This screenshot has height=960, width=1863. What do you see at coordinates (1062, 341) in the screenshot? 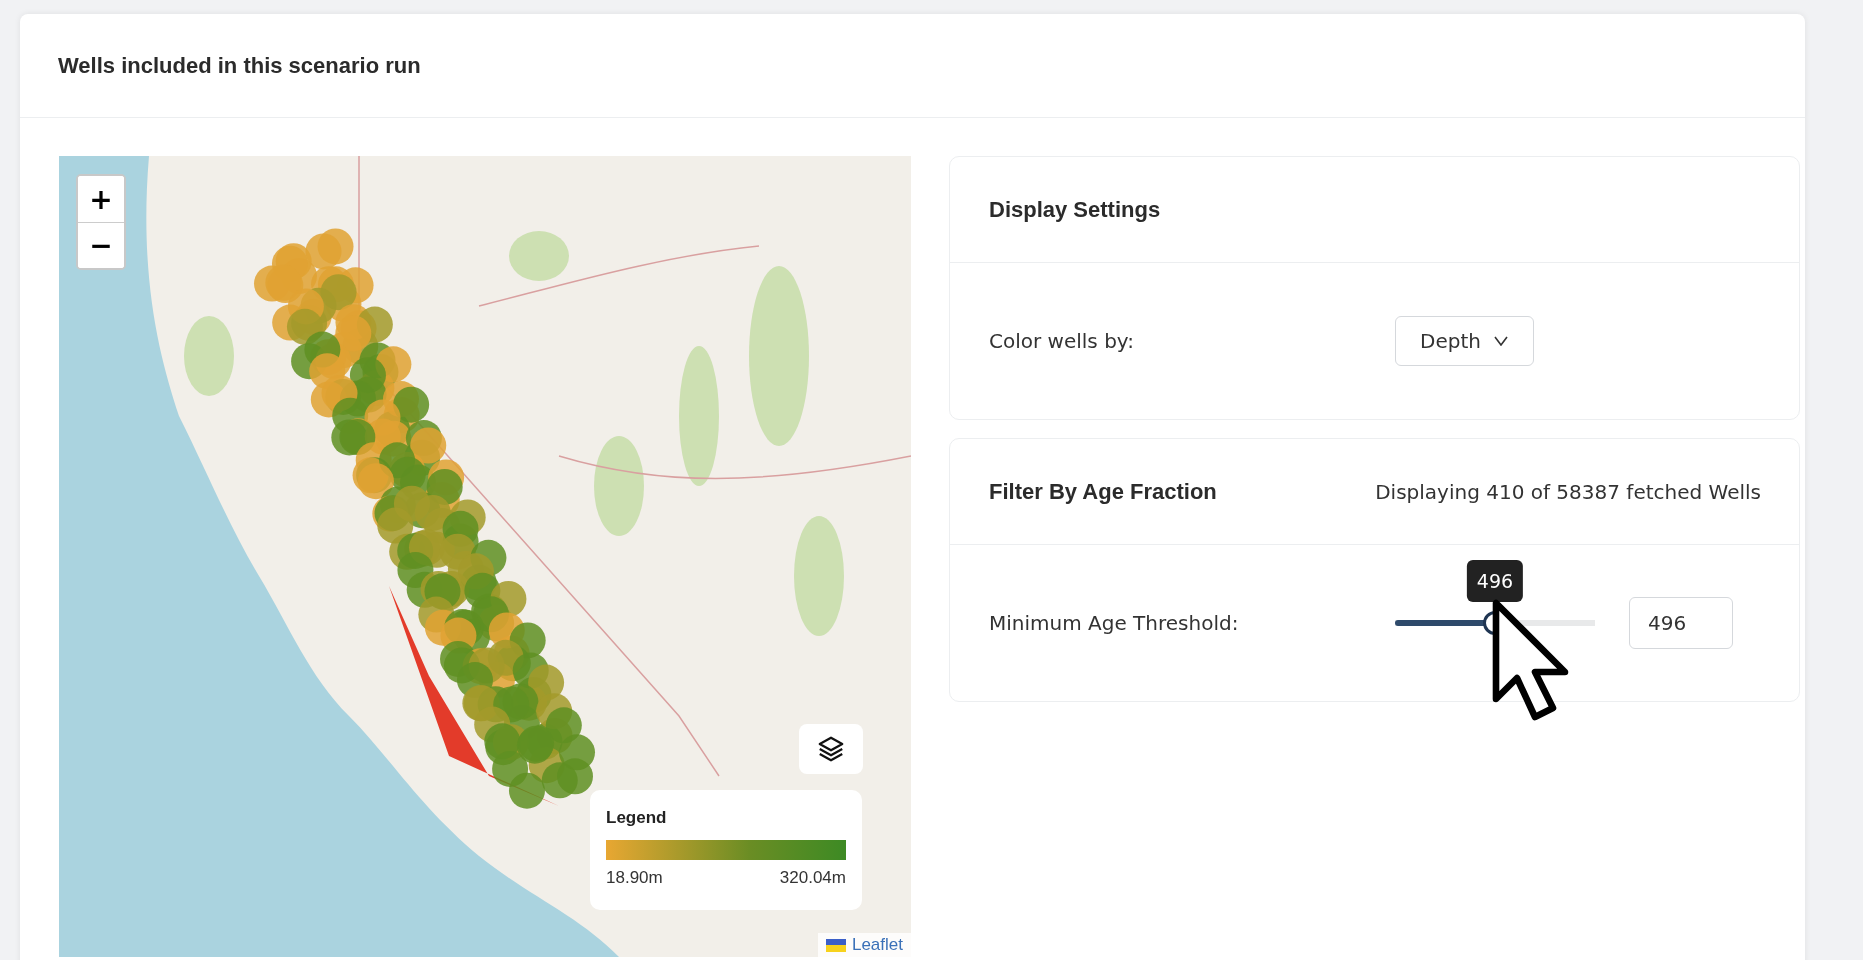
I see `field-label: Color wells by:` at bounding box center [1062, 341].